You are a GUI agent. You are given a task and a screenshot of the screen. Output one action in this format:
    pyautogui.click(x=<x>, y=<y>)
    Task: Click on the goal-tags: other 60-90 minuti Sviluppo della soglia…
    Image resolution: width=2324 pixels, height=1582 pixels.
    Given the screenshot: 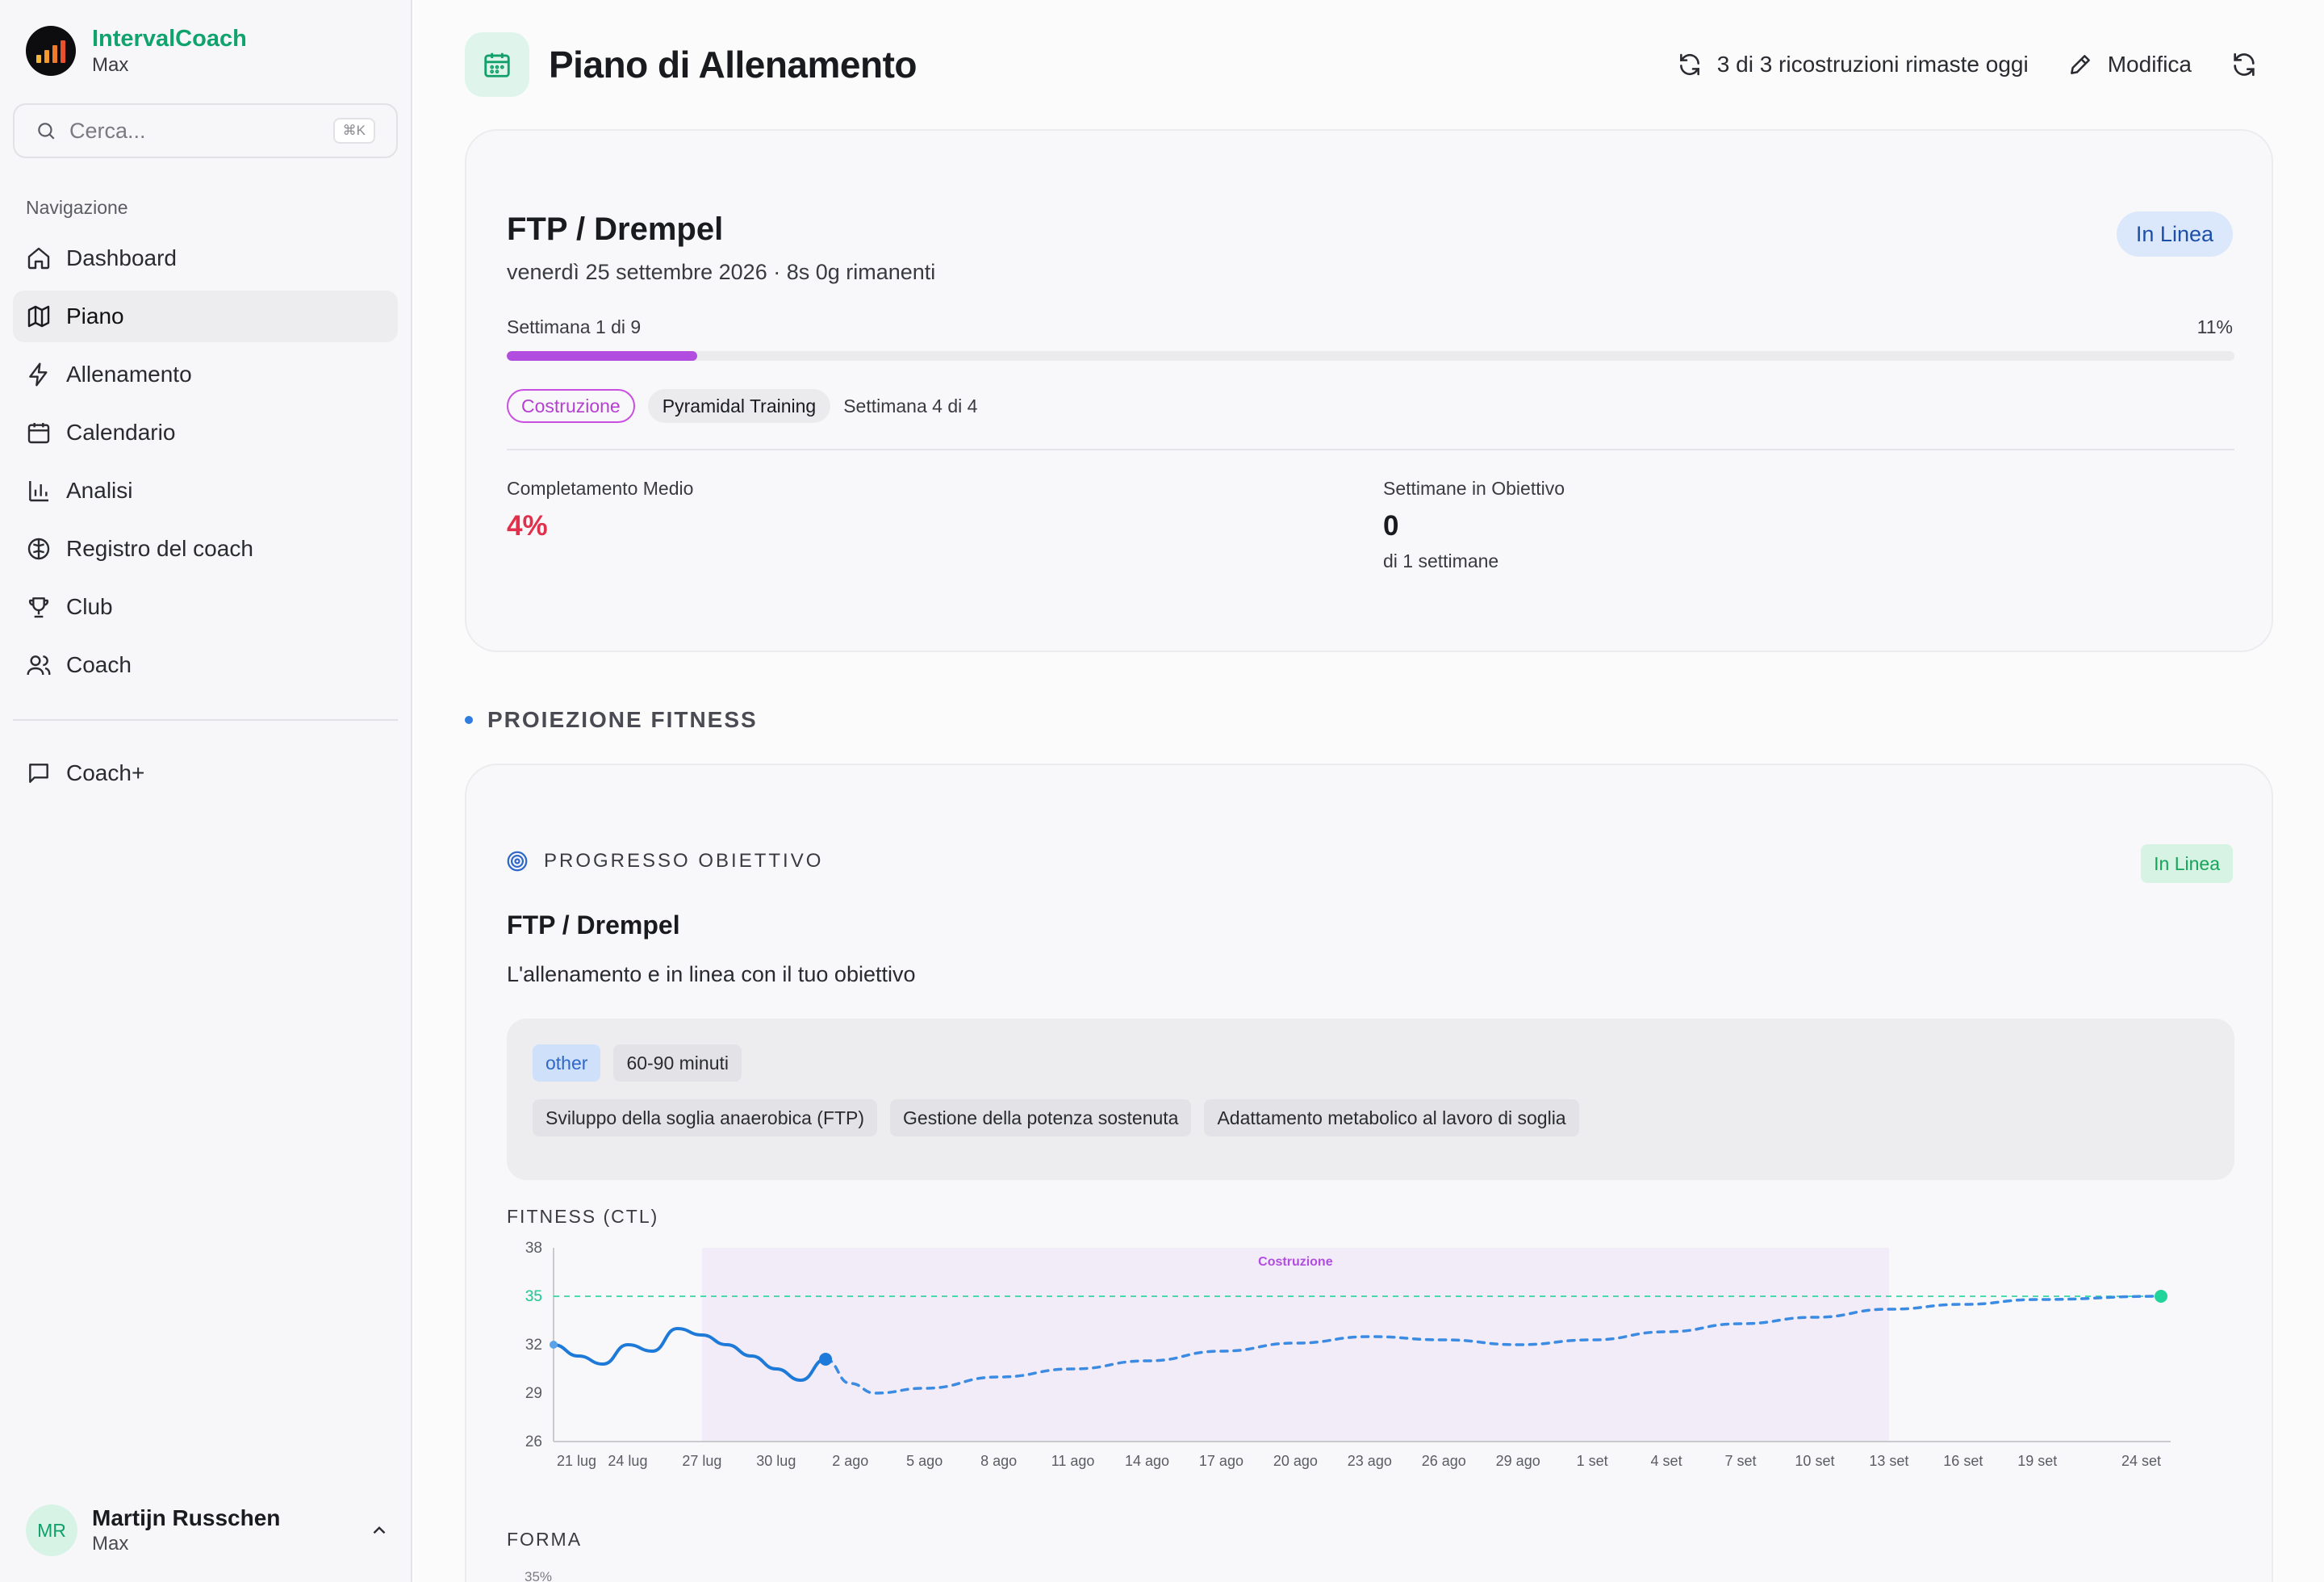 What is the action you would take?
    pyautogui.click(x=1370, y=1099)
    